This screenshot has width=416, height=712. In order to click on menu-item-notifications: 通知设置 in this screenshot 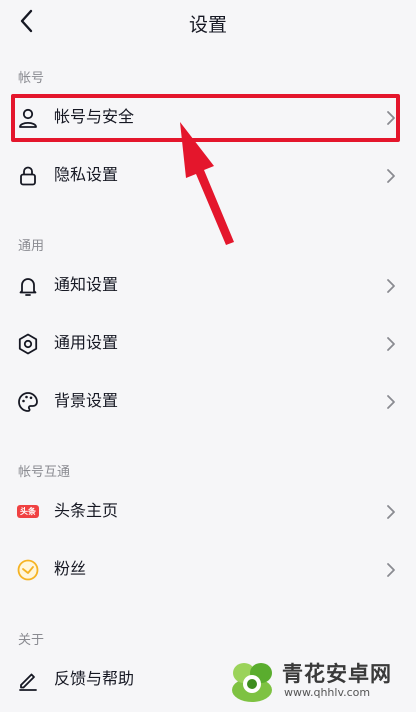, I will do `click(208, 286)`.